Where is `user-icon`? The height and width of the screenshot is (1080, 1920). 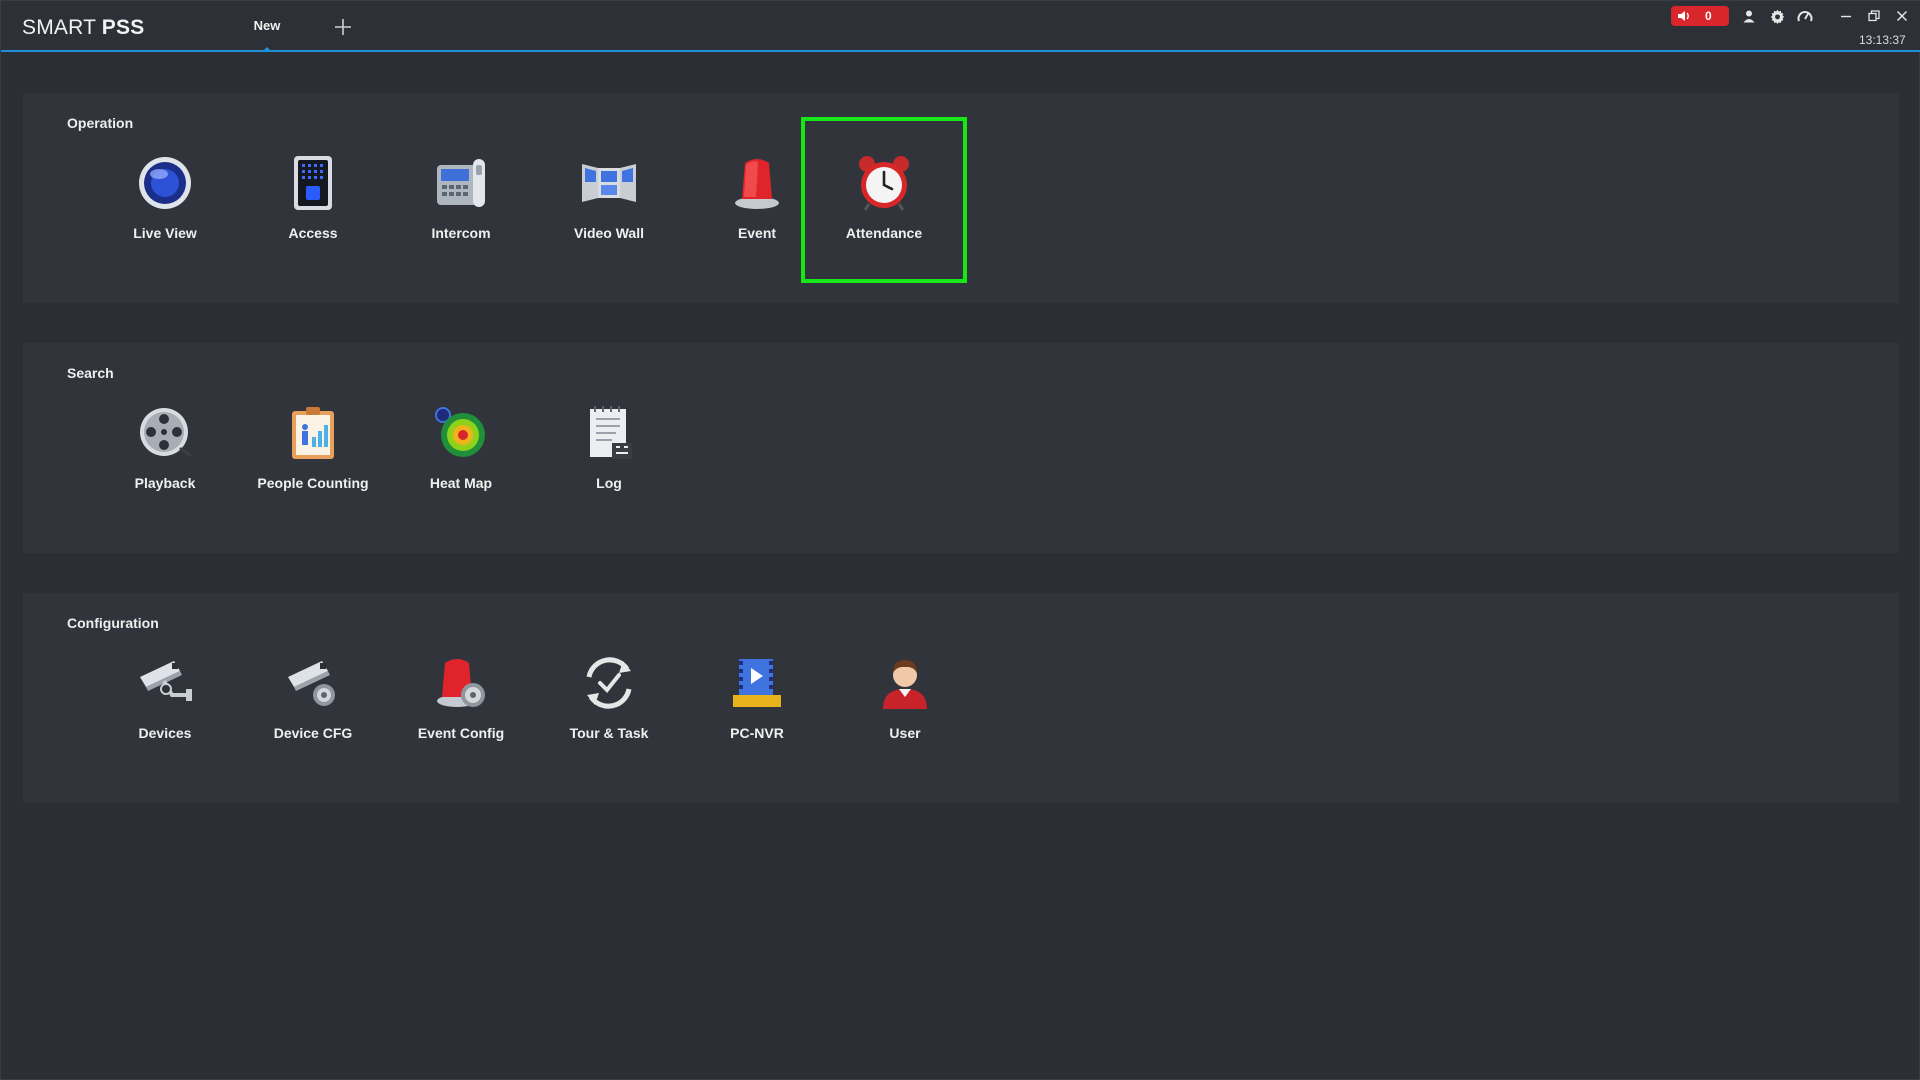 user-icon is located at coordinates (905, 683).